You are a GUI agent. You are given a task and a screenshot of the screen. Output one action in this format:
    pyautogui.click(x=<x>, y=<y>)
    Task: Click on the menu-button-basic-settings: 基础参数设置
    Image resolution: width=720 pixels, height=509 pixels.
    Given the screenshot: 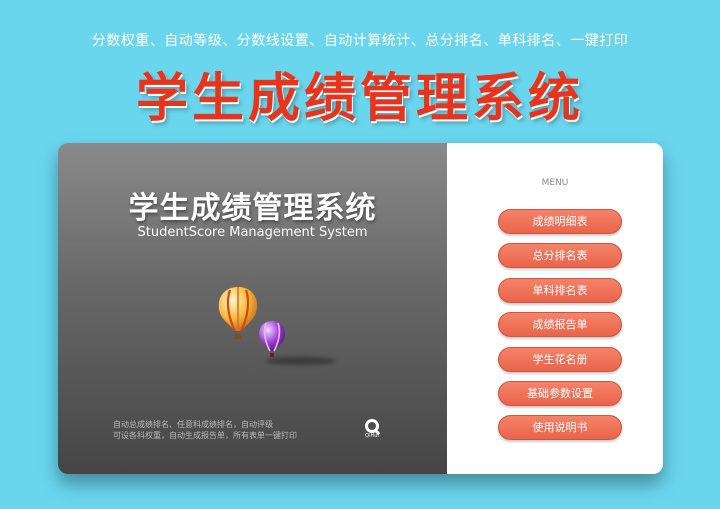 What is the action you would take?
    pyautogui.click(x=560, y=393)
    